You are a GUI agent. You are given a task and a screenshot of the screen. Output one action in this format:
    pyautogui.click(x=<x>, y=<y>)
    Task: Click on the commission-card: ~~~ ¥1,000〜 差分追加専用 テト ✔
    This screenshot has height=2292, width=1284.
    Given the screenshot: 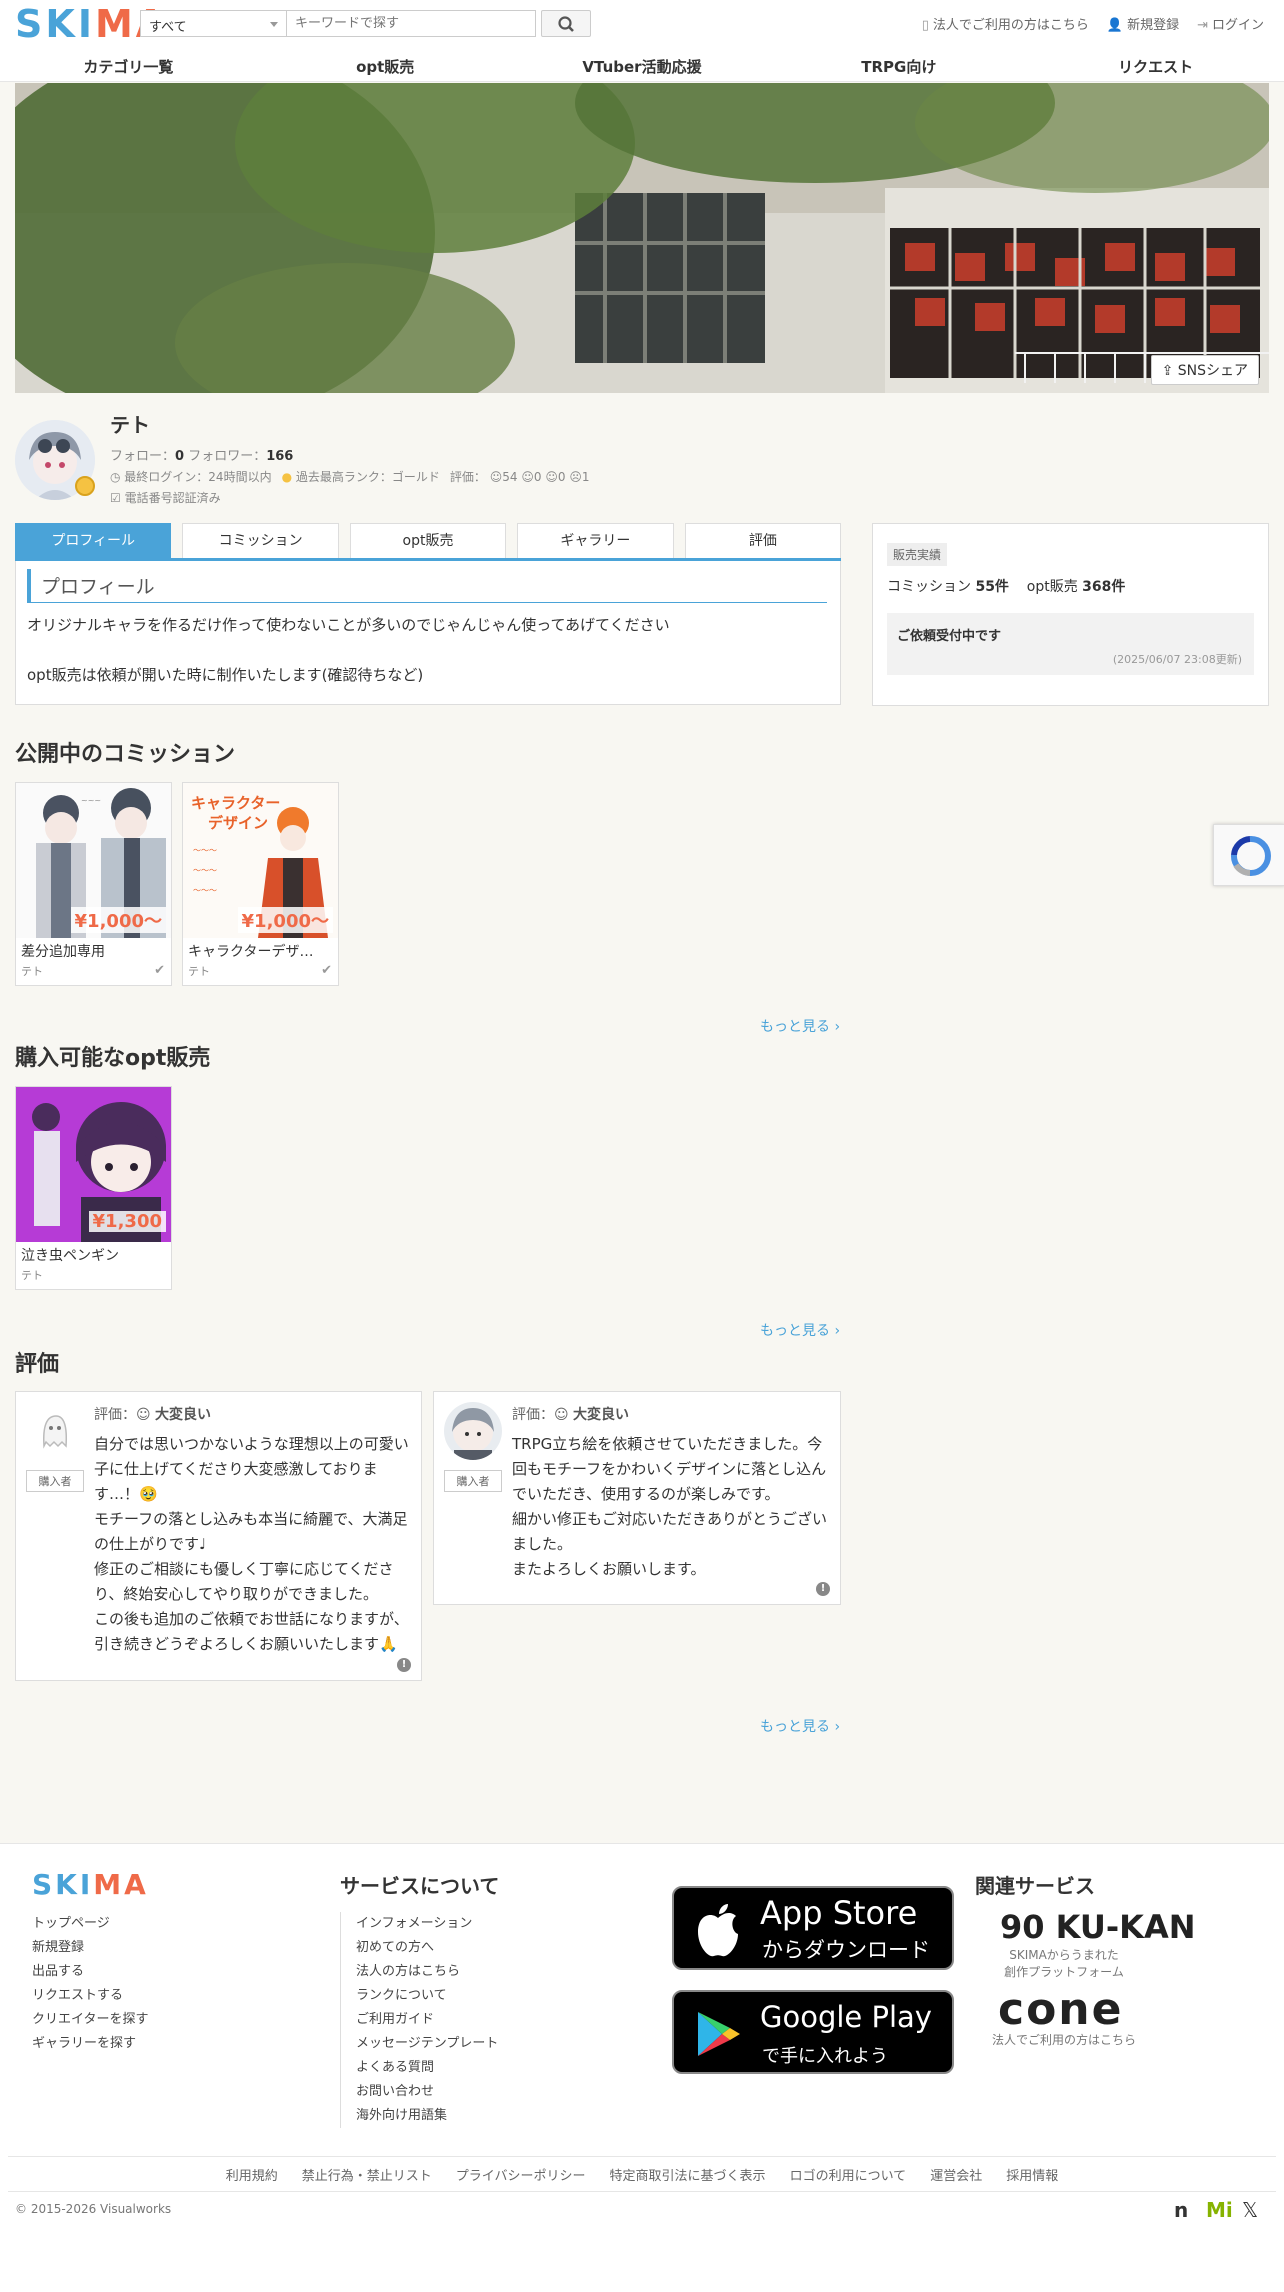 What is the action you would take?
    pyautogui.click(x=93, y=884)
    